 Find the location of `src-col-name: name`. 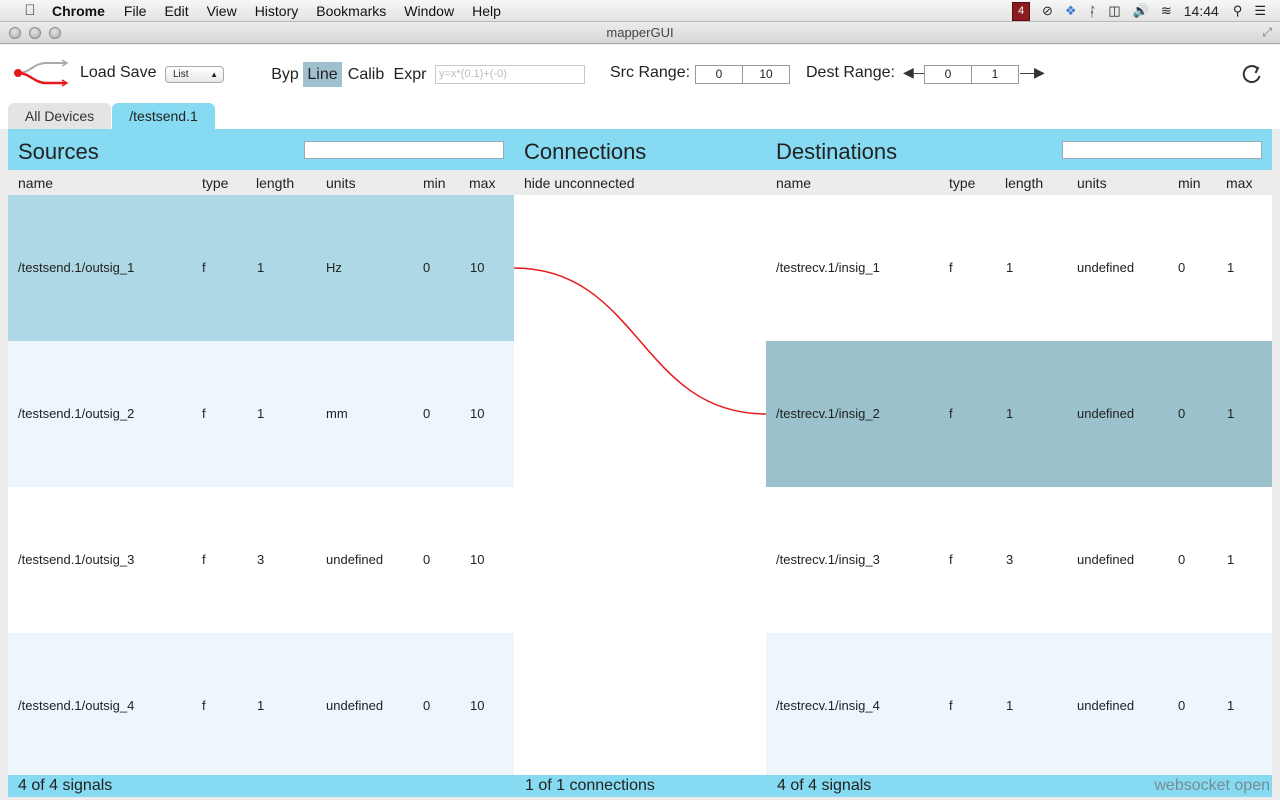

src-col-name: name is located at coordinates (35, 183).